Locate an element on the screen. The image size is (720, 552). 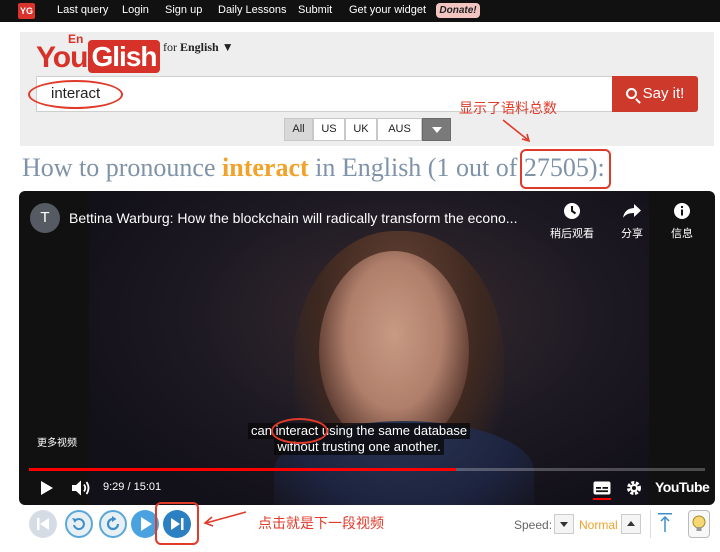
replay-button is located at coordinates (113, 524).